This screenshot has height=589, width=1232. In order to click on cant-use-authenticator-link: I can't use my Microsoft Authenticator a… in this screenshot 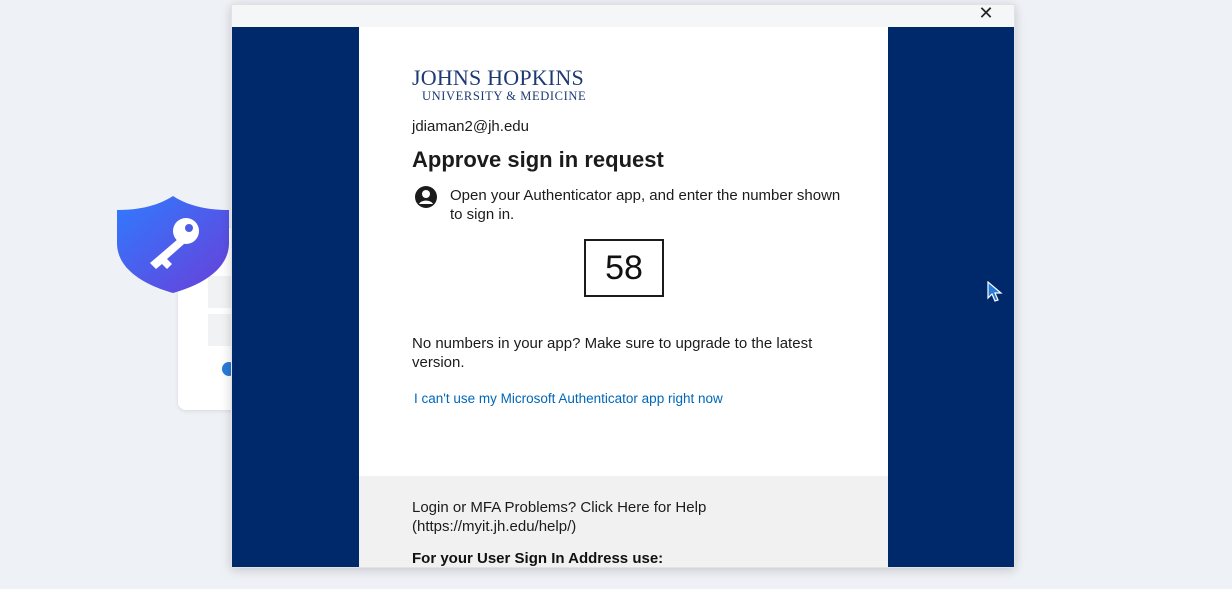, I will do `click(568, 398)`.